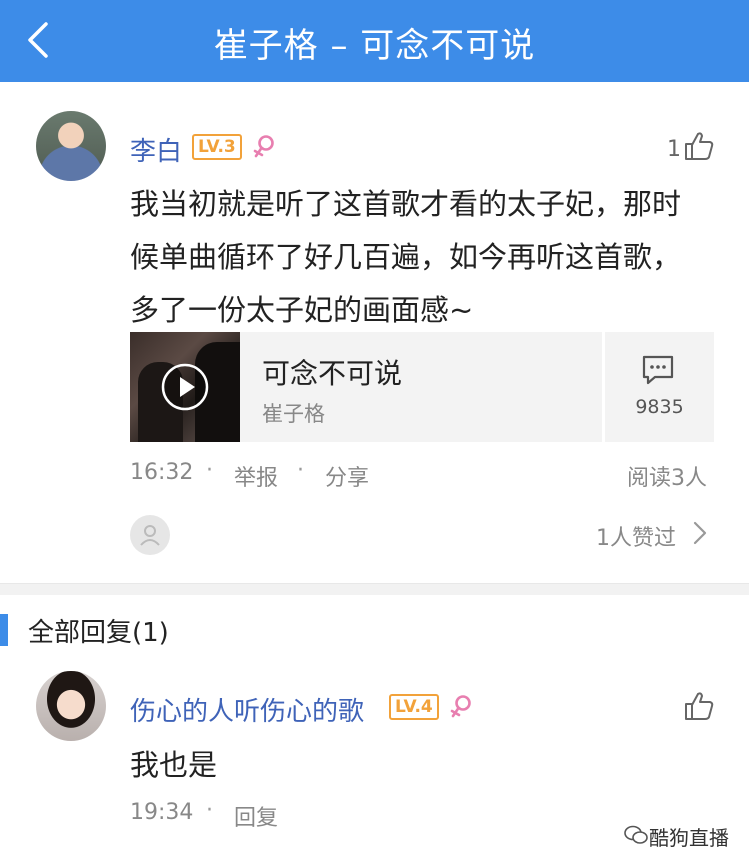 The image size is (749, 866). What do you see at coordinates (374, 46) in the screenshot?
I see `page-title: 崔子格 – 可念不可说` at bounding box center [374, 46].